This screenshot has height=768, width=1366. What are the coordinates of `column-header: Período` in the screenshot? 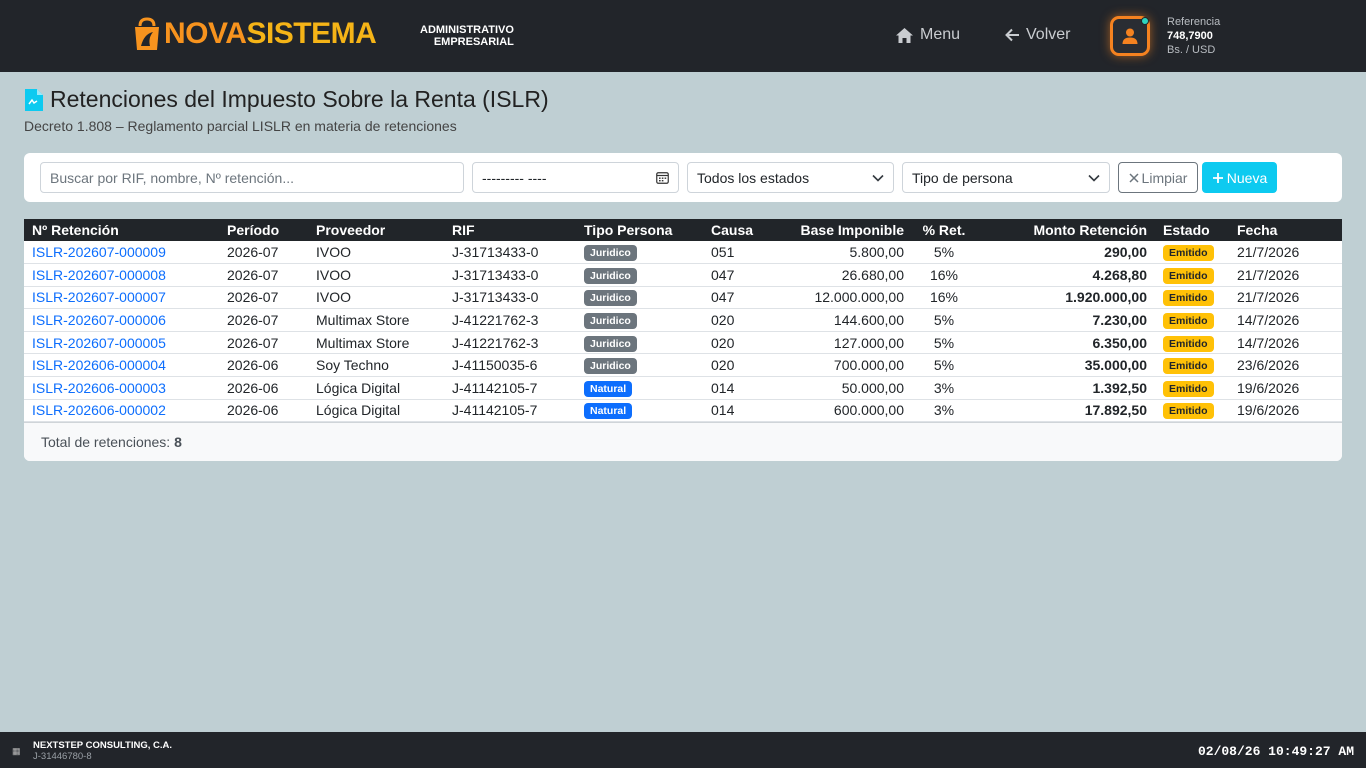 It's located at (263, 230).